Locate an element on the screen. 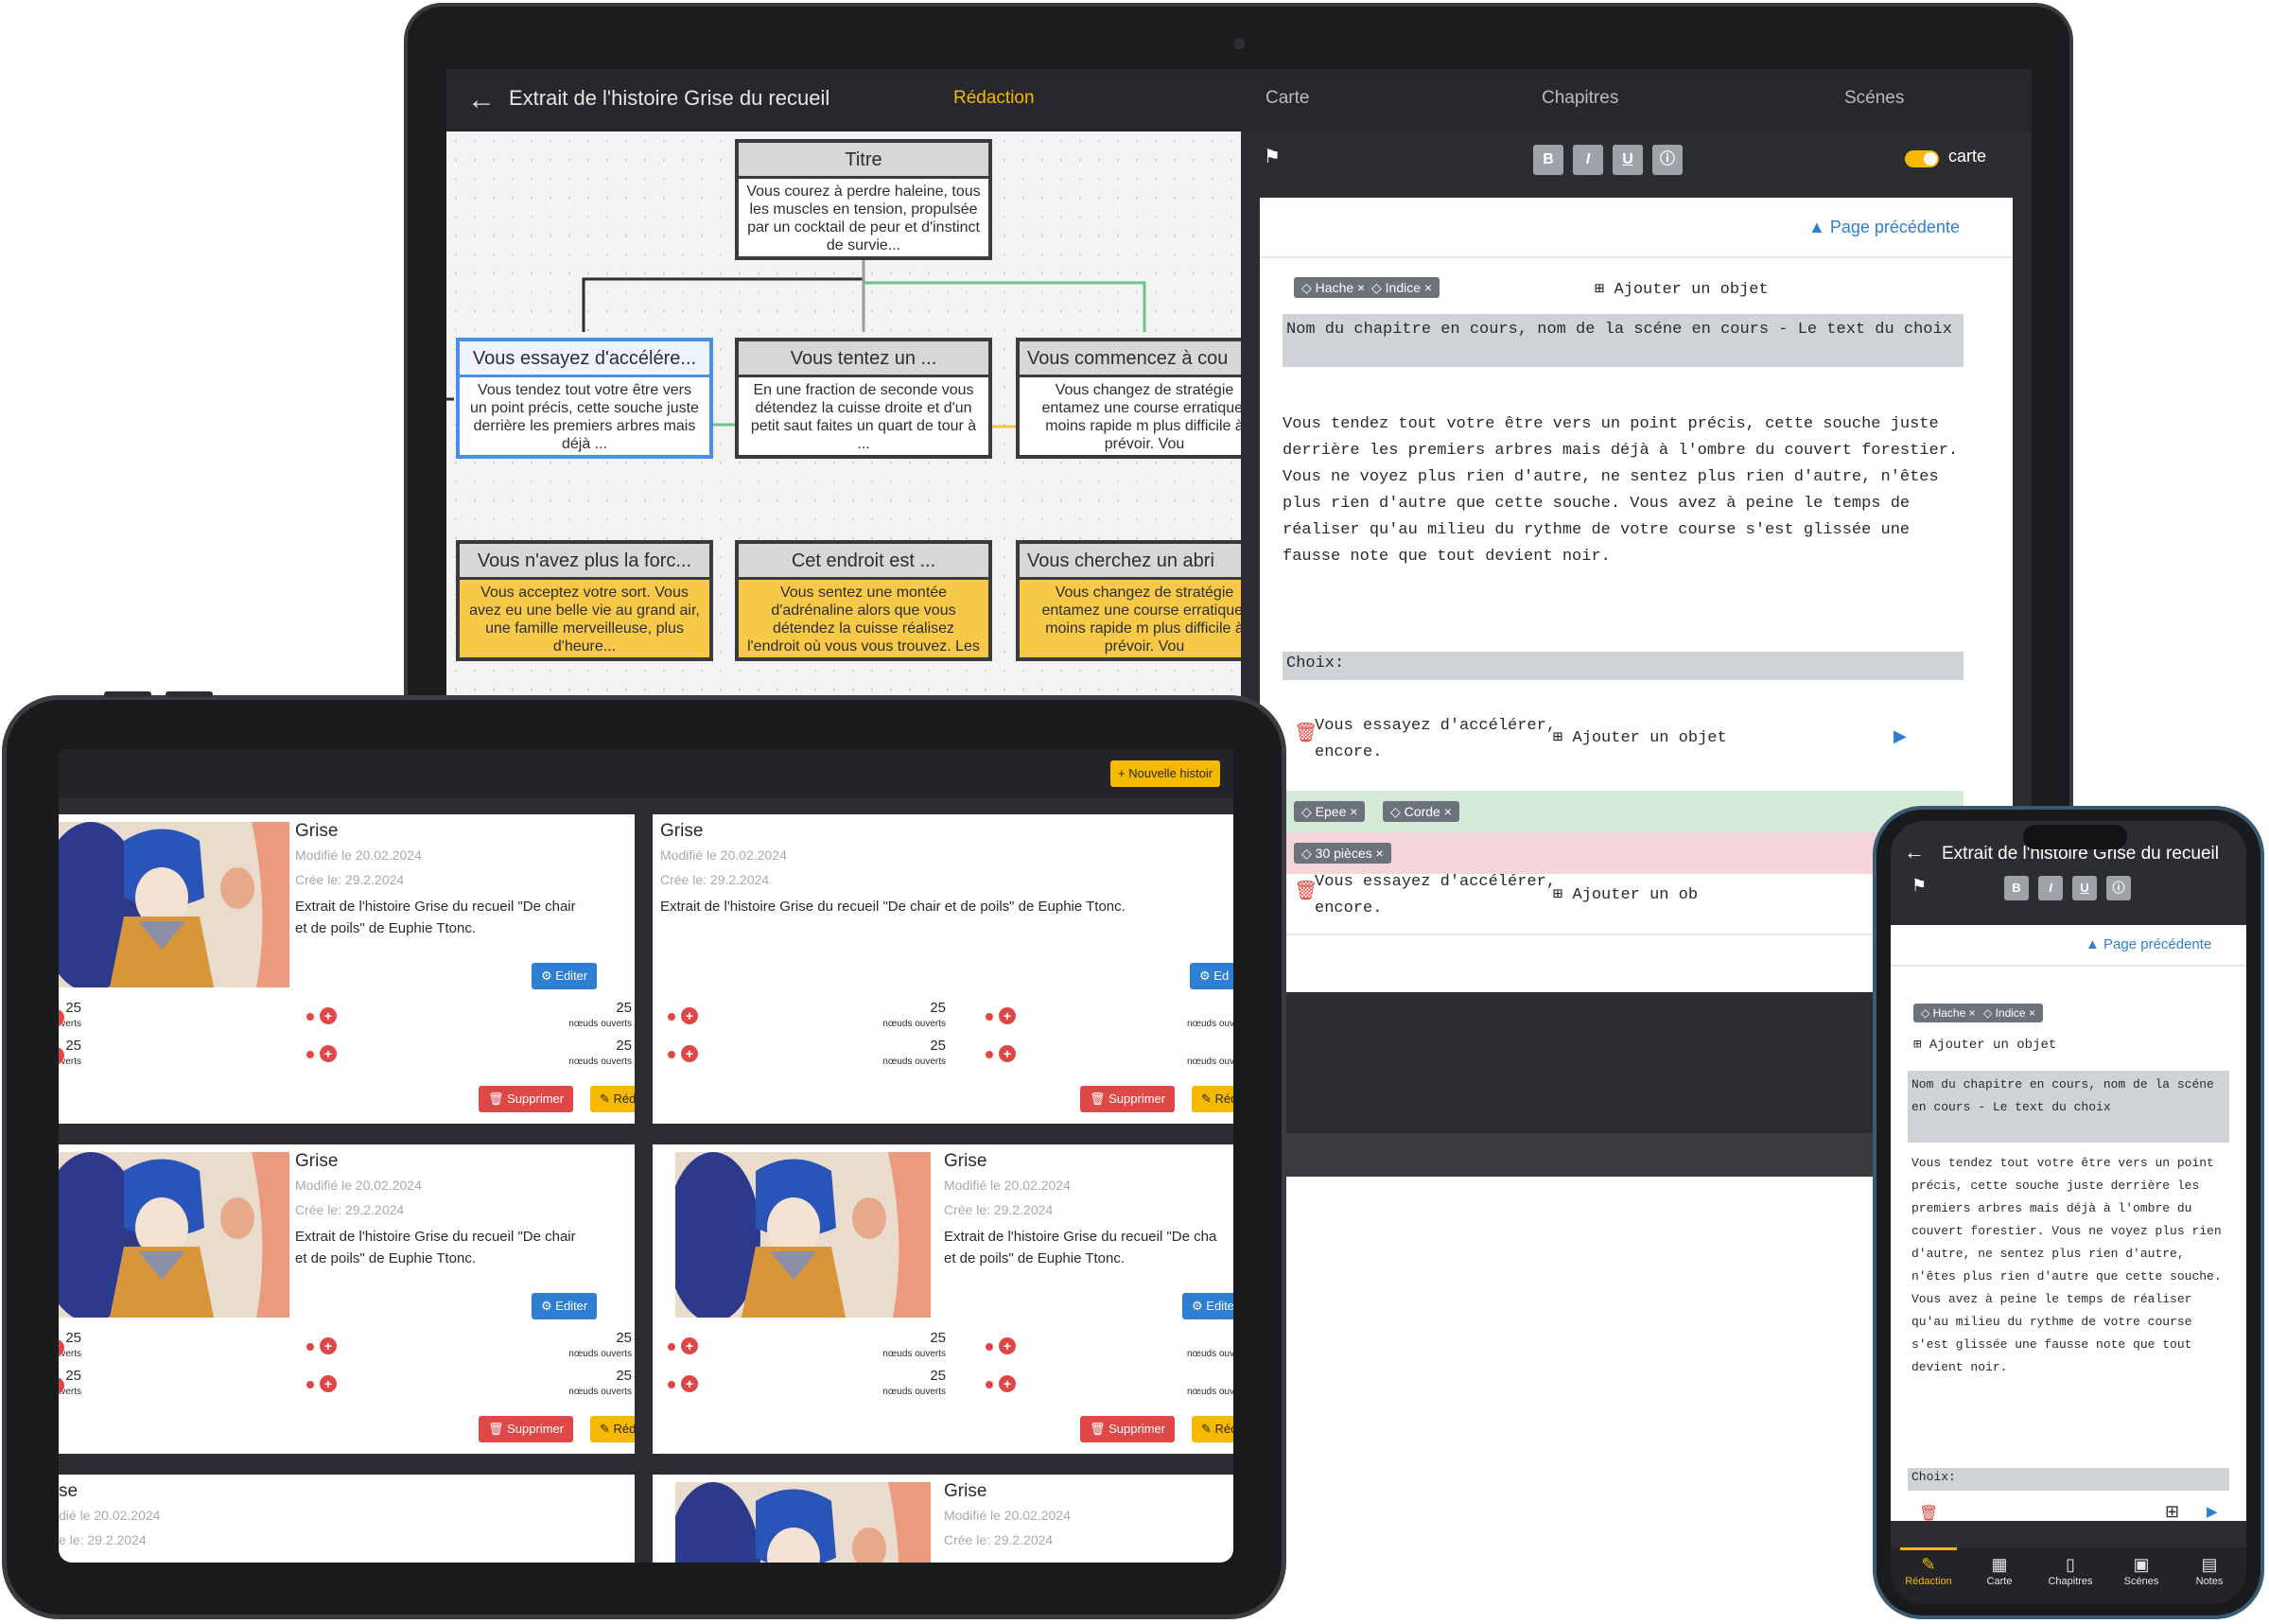 The height and width of the screenshot is (1624, 2269). nav-label: Rédaction is located at coordinates (1929, 1582).